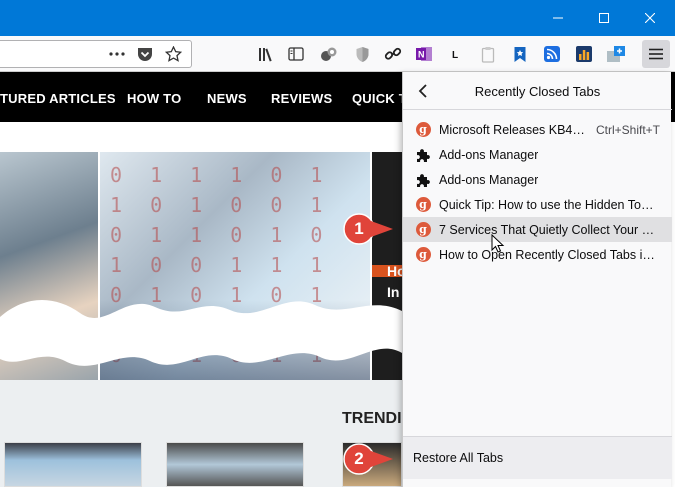 This screenshot has height=487, width=675. I want to click on maximize-icon, so click(604, 18).